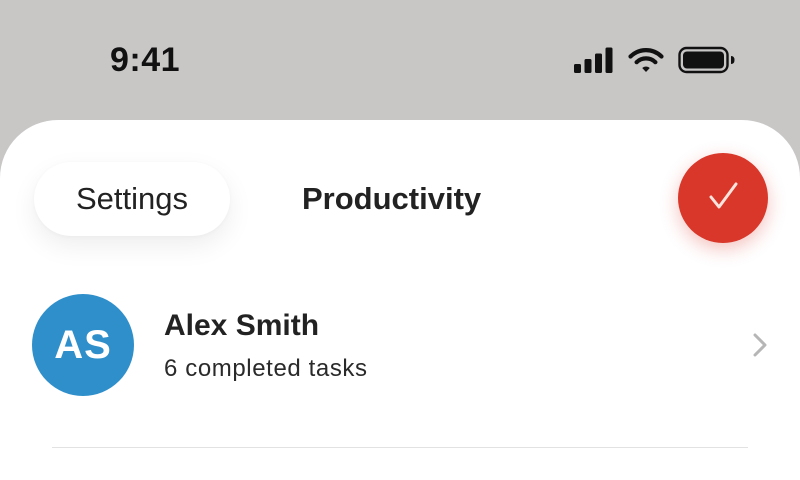 This screenshot has width=800, height=480. I want to click on tab-settings-label: Settings, so click(131, 198).